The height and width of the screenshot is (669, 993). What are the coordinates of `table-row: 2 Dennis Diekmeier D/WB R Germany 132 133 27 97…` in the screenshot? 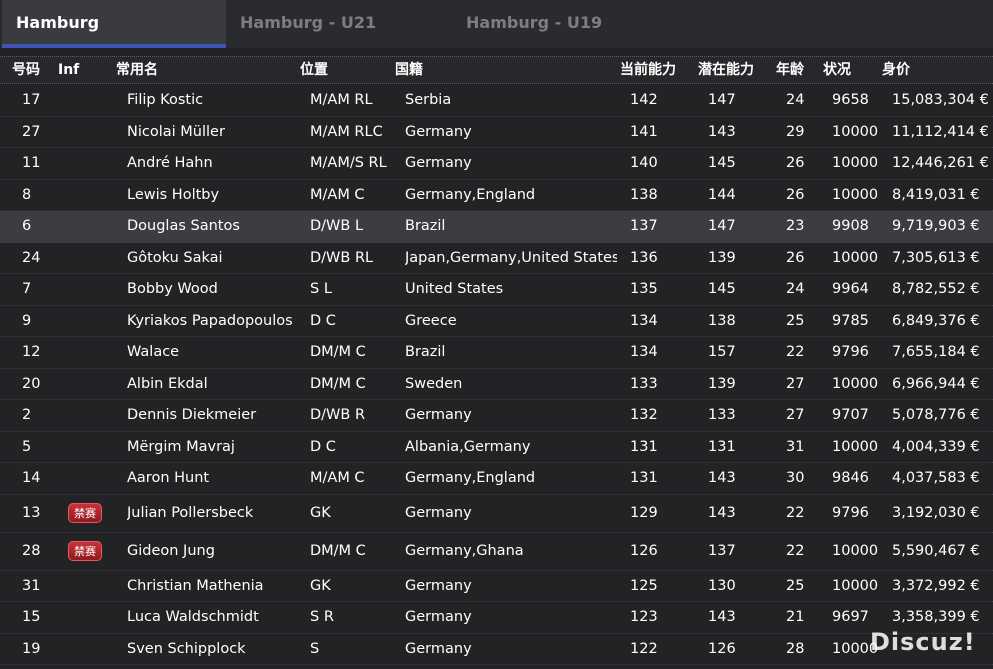 It's located at (496, 416).